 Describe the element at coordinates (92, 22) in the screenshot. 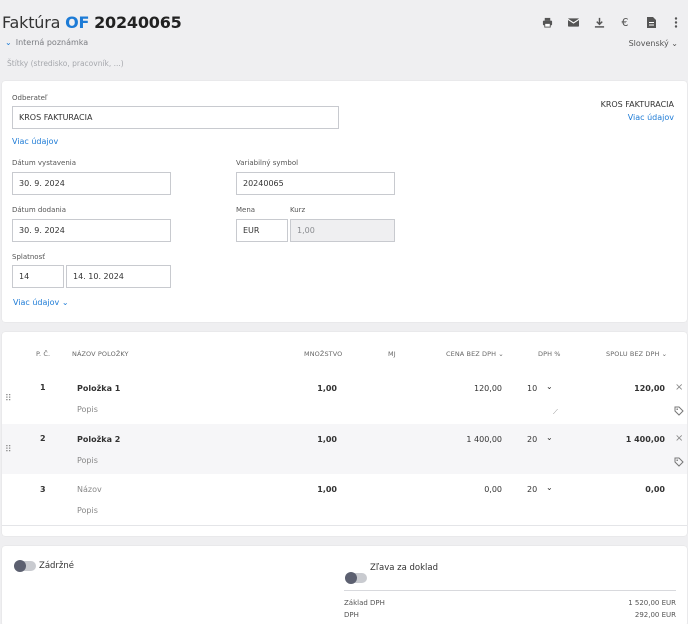

I see `page-title: Faktúra OF 20240065` at that location.